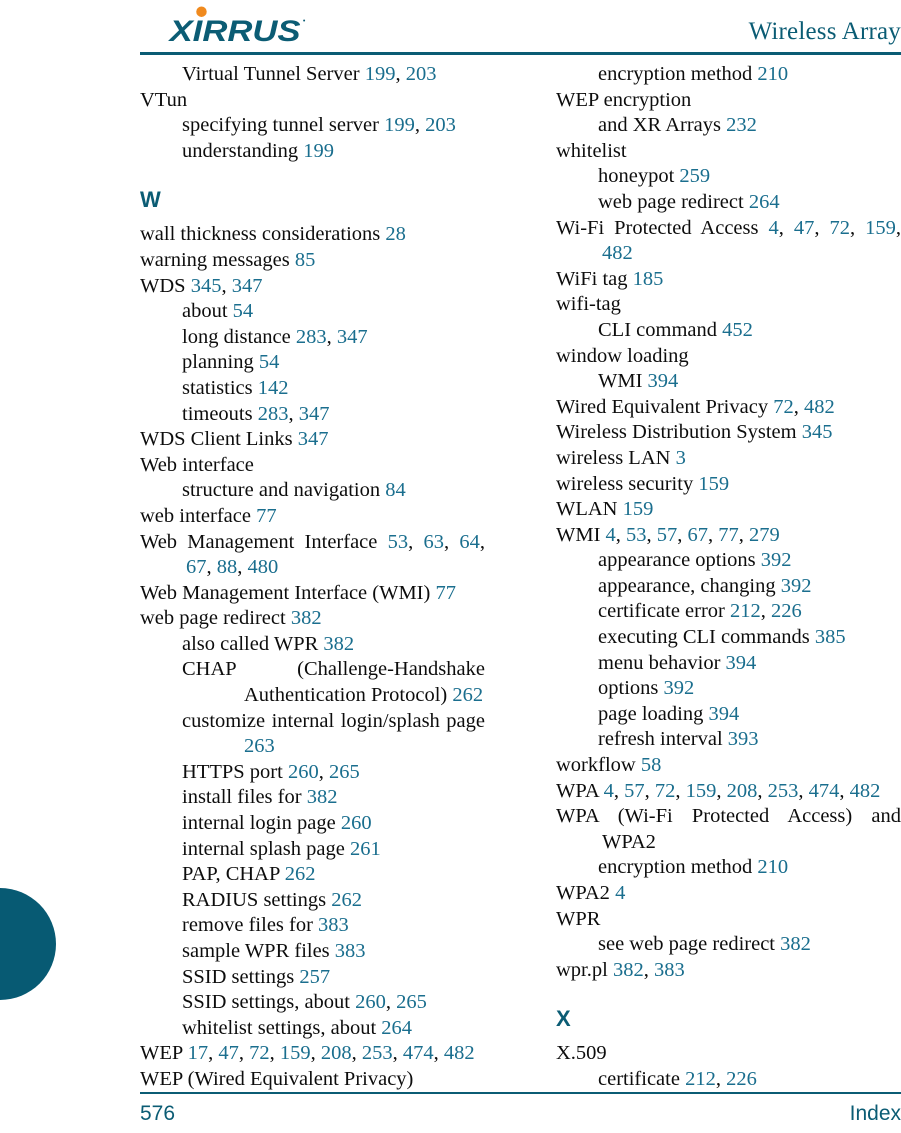 The height and width of the screenshot is (1133, 901). Describe the element at coordinates (651, 765) in the screenshot. I see `index-page-ref: 58` at that location.